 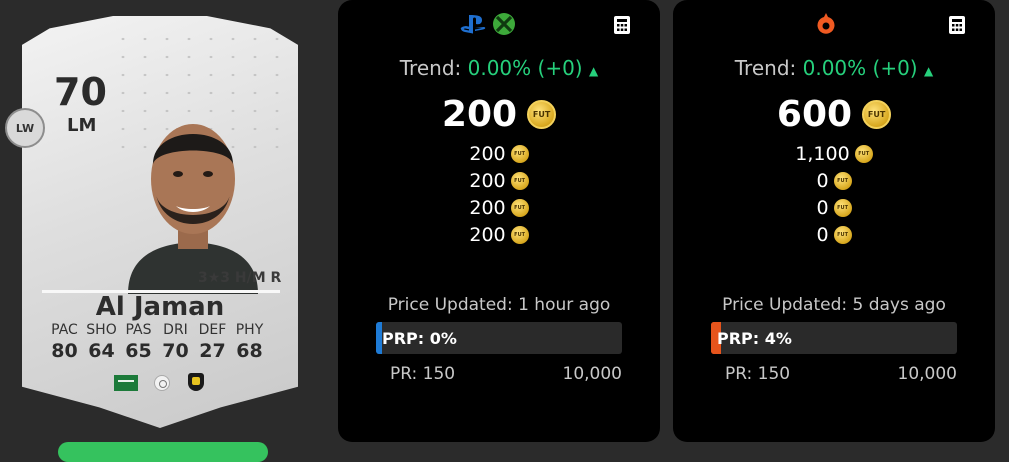 What do you see at coordinates (504, 24) in the screenshot?
I see `xbox-icon` at bounding box center [504, 24].